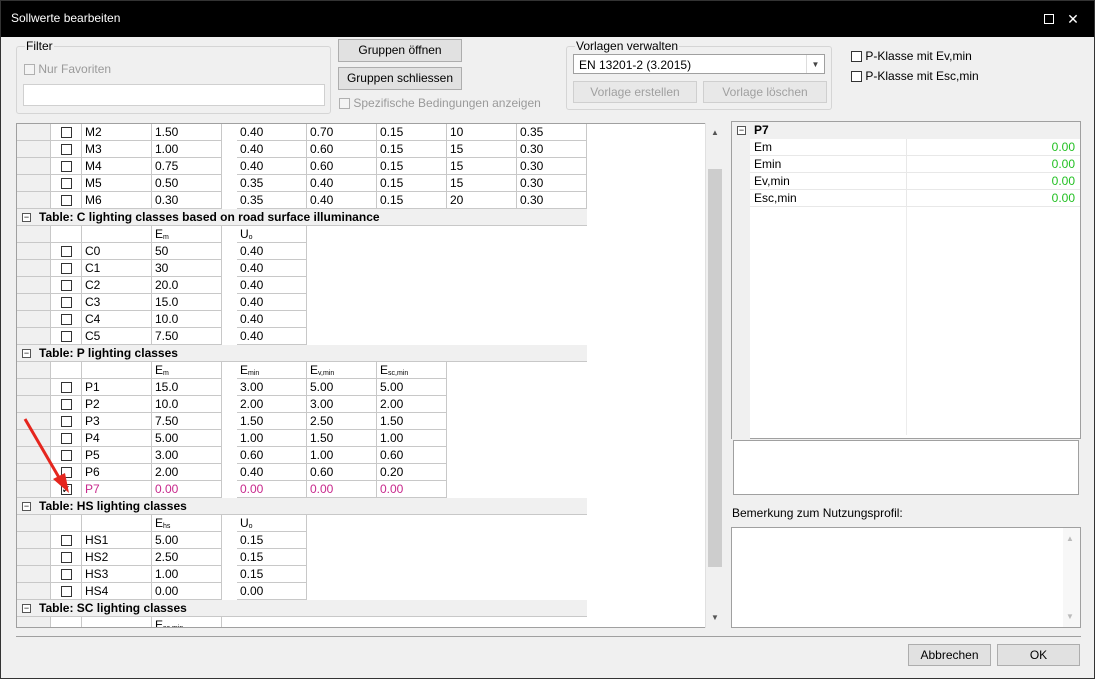  What do you see at coordinates (302, 506) in the screenshot?
I see `section-hs-classes: − Table: HS lighting classes` at bounding box center [302, 506].